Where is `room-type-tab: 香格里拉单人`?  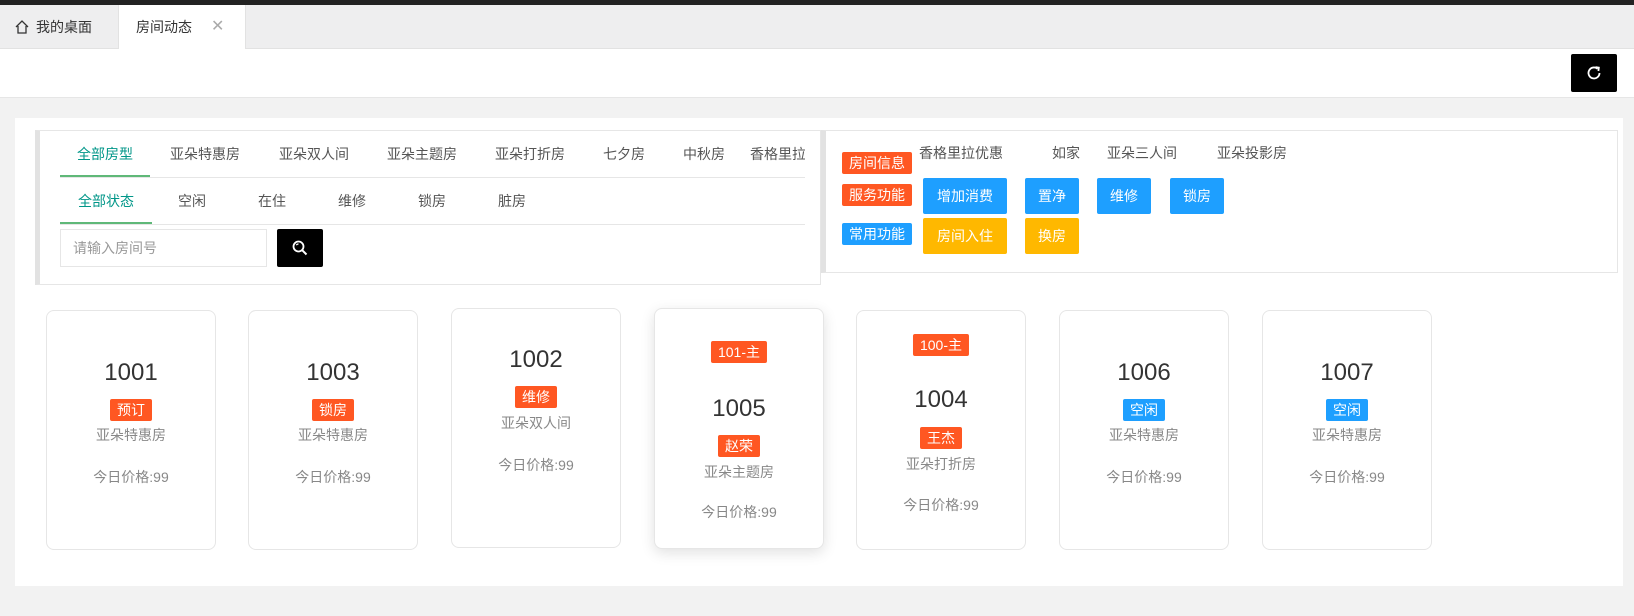 room-type-tab: 香格里拉单人 is located at coordinates (774, 154).